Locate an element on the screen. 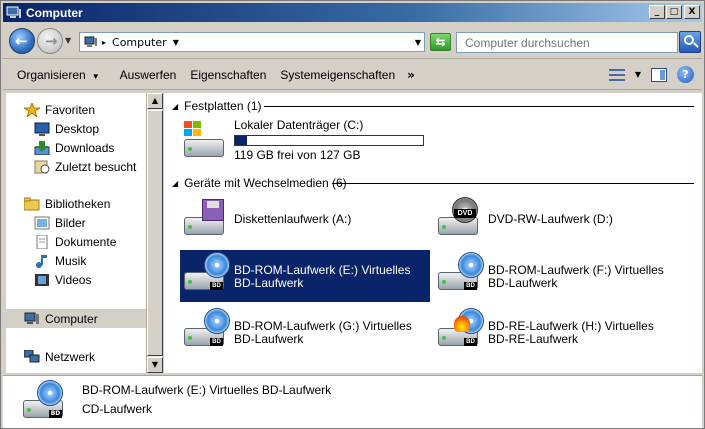 This screenshot has width=705, height=429. nav-scrollbar: ▲ ▼ is located at coordinates (154, 233).